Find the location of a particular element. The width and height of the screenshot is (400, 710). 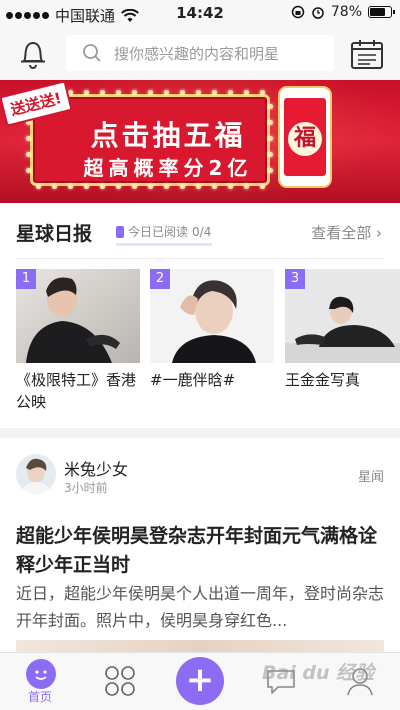

read-progress-track is located at coordinates (164, 244).